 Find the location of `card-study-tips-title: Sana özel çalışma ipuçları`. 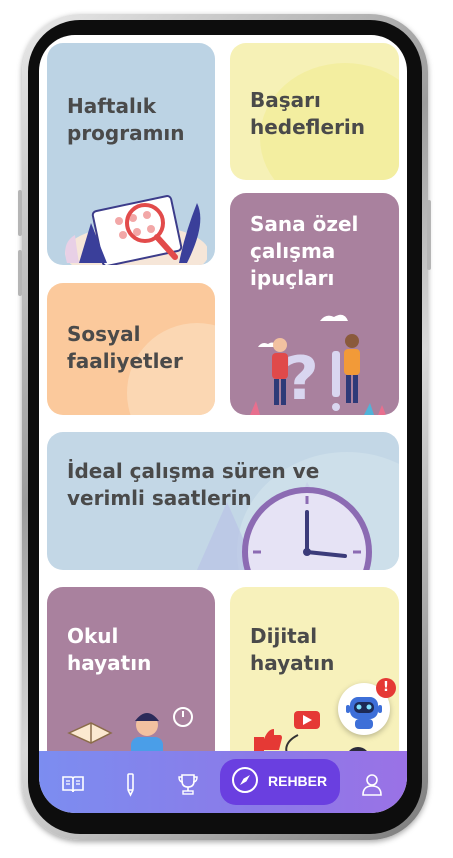

card-study-tips-title: Sana özel çalışma ipuçları is located at coordinates (304, 251).